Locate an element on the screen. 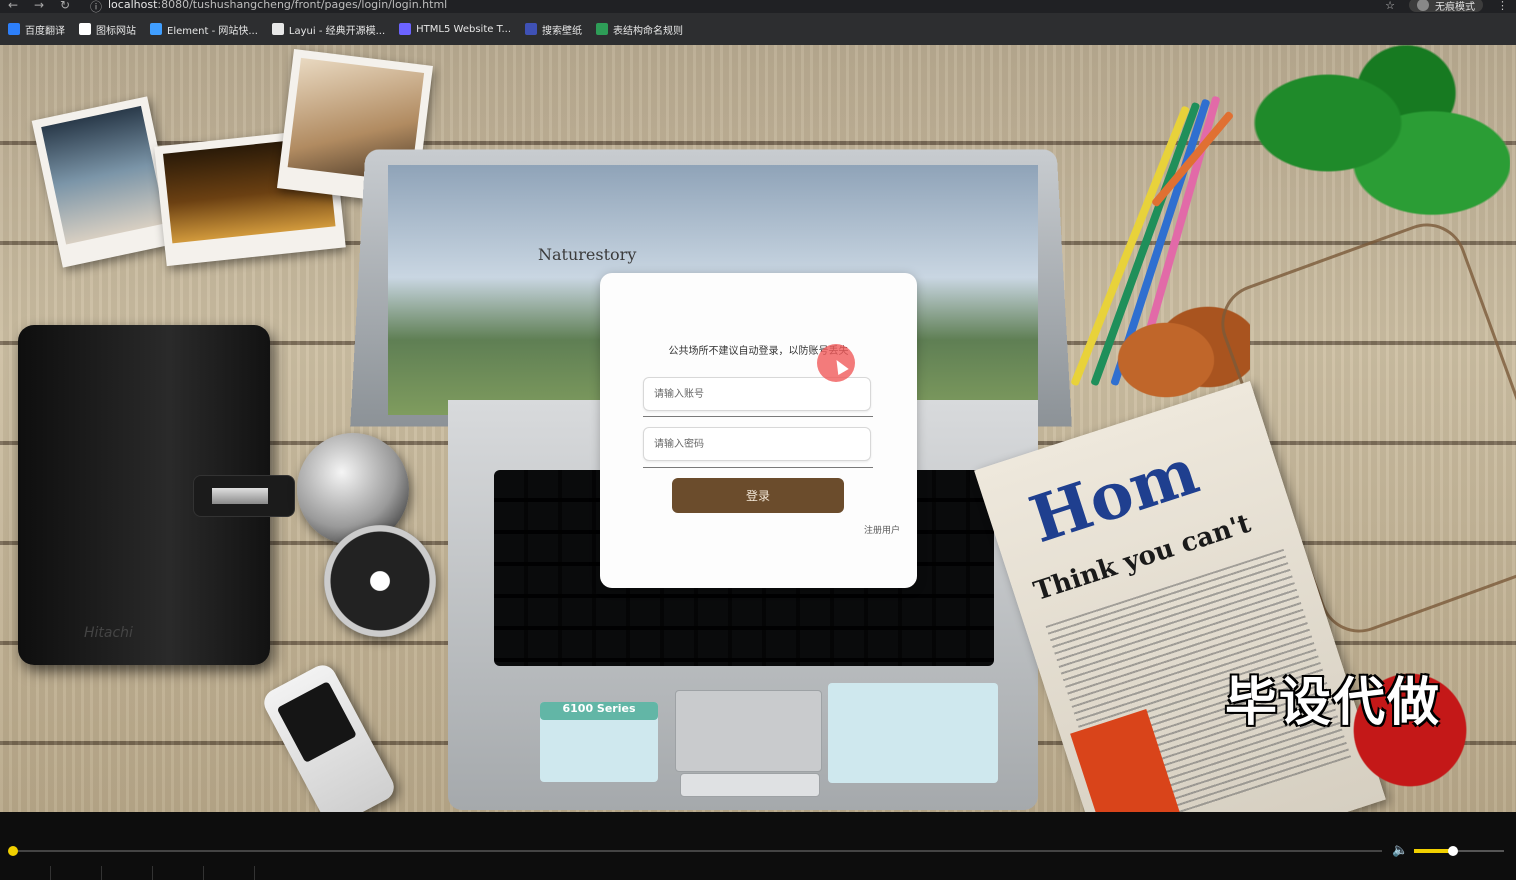  incognito-label: 无痕模式 is located at coordinates (1455, 7).